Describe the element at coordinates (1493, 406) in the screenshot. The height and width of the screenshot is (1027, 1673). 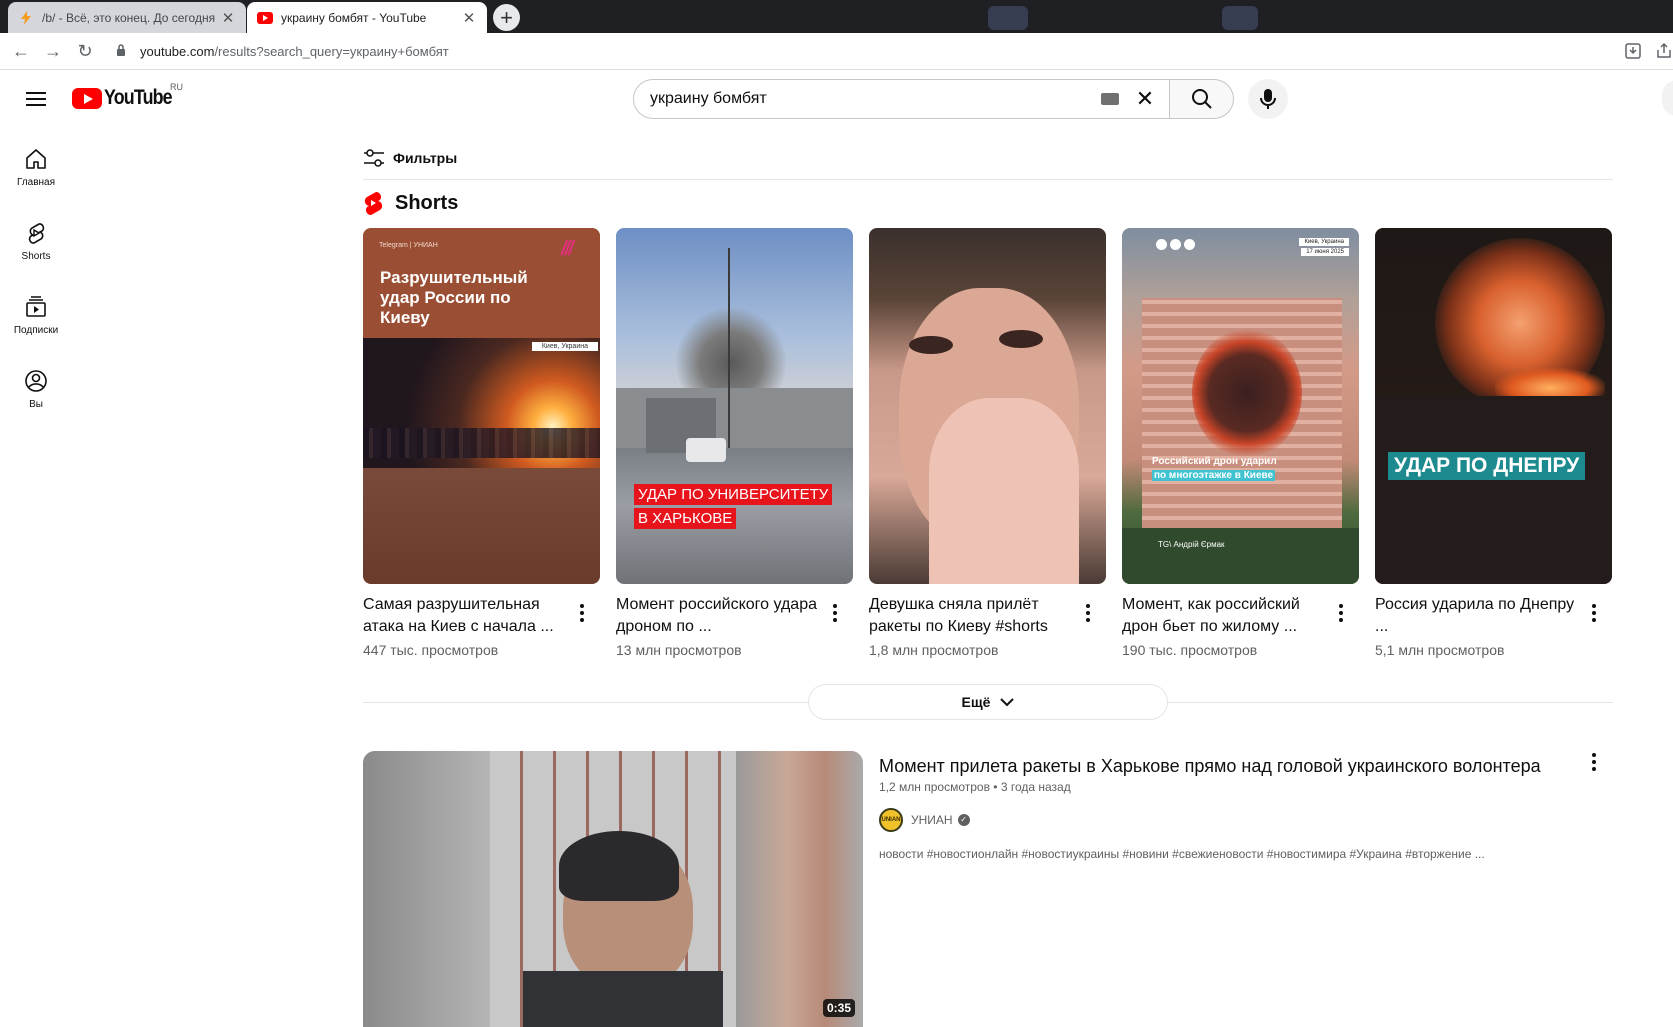
I see `short-thumbnail: УДАР ПО ДНЕПРУ` at that location.